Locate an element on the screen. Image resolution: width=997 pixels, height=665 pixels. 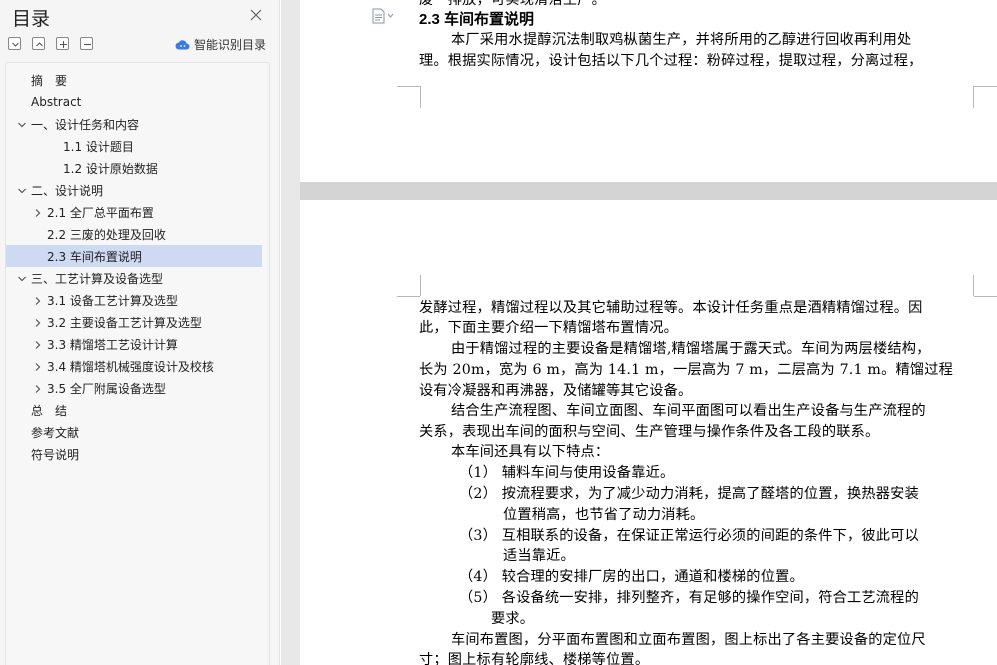
body-text-line: 适当靠近。 is located at coordinates (539, 556).